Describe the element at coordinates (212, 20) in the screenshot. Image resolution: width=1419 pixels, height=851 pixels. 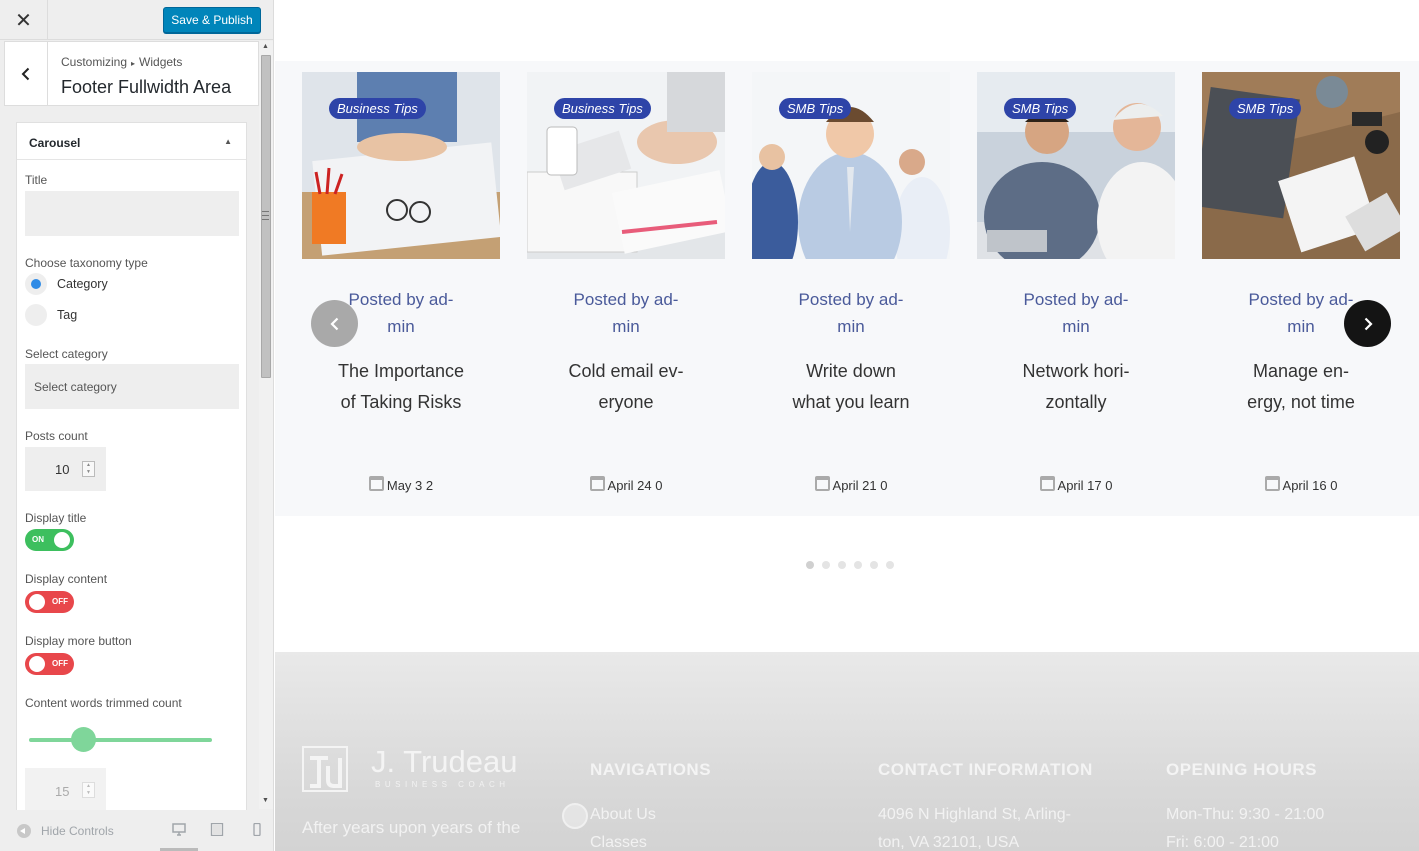
I see `save-publish-button: Save & Publish` at that location.